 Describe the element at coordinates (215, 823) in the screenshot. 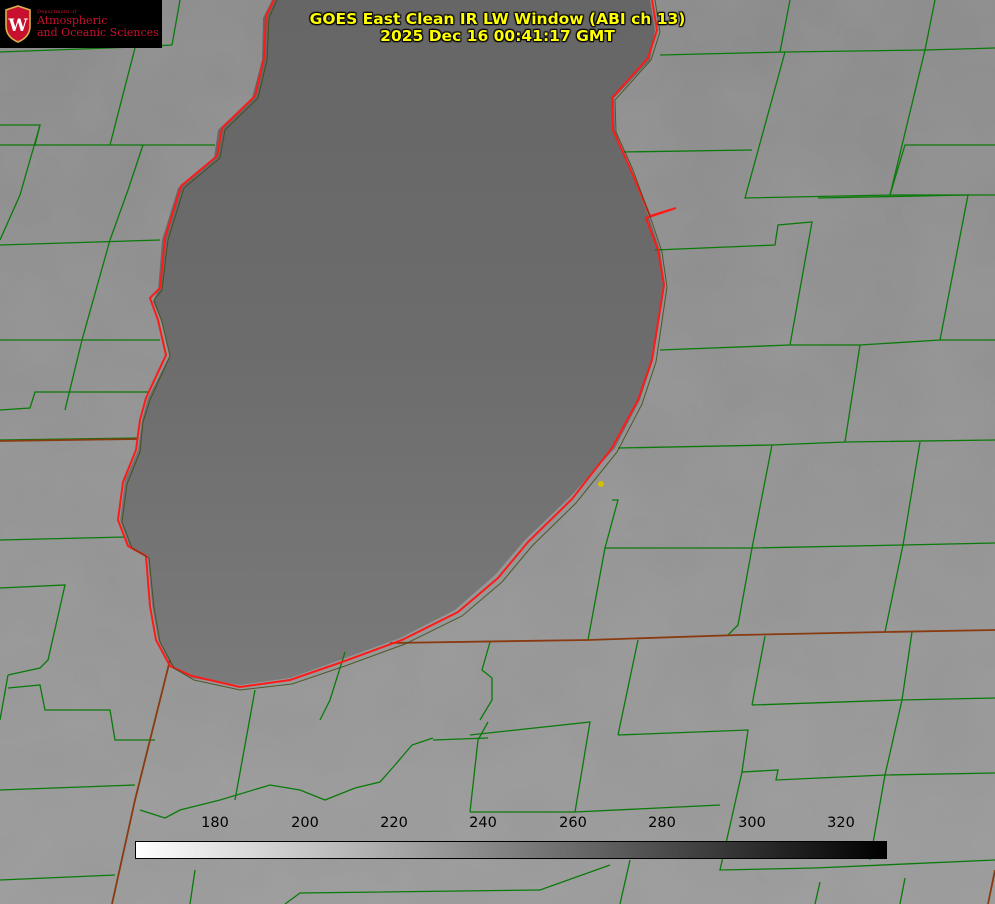

I see `colorbar-tick-180: 180` at that location.